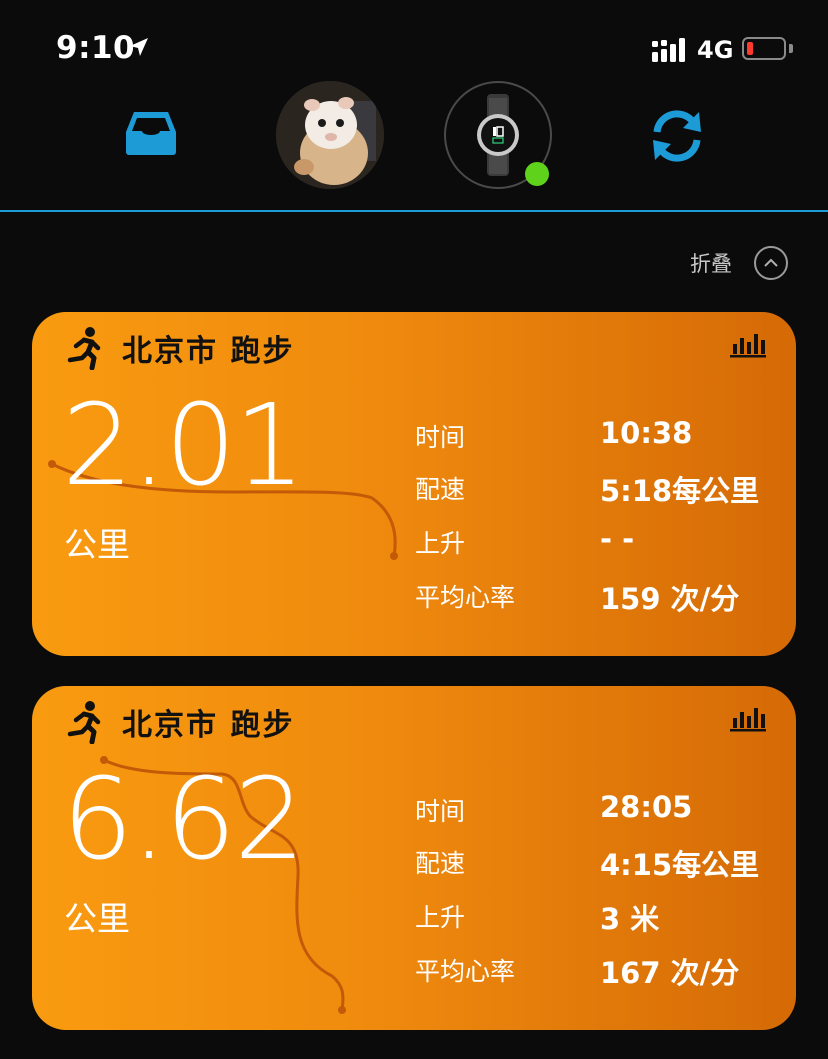 The height and width of the screenshot is (1059, 828). What do you see at coordinates (498, 135) in the screenshot?
I see `watch-icon` at bounding box center [498, 135].